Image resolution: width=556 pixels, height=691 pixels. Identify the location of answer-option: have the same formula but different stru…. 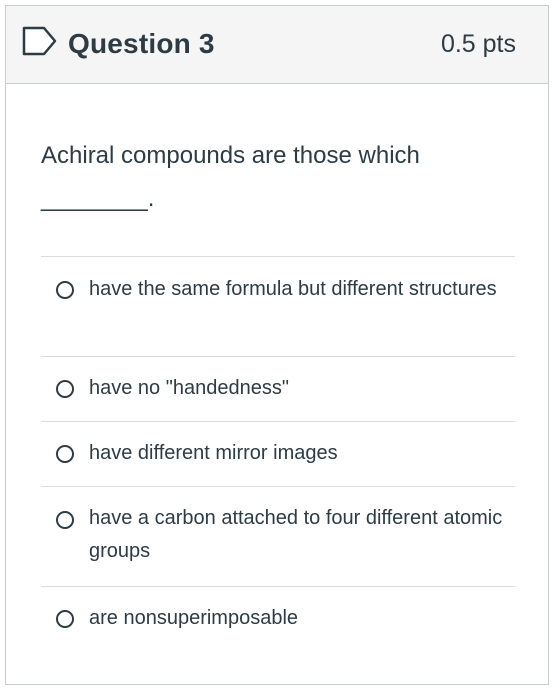
(278, 306).